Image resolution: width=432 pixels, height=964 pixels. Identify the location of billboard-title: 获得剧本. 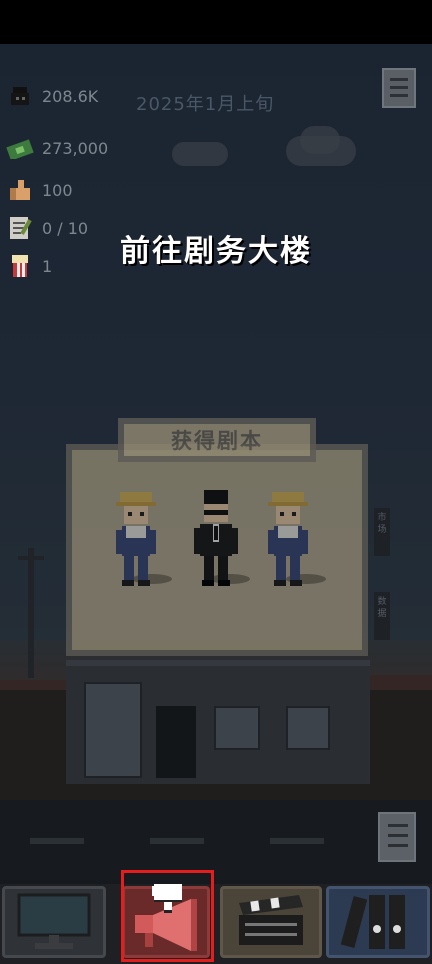
(217, 441).